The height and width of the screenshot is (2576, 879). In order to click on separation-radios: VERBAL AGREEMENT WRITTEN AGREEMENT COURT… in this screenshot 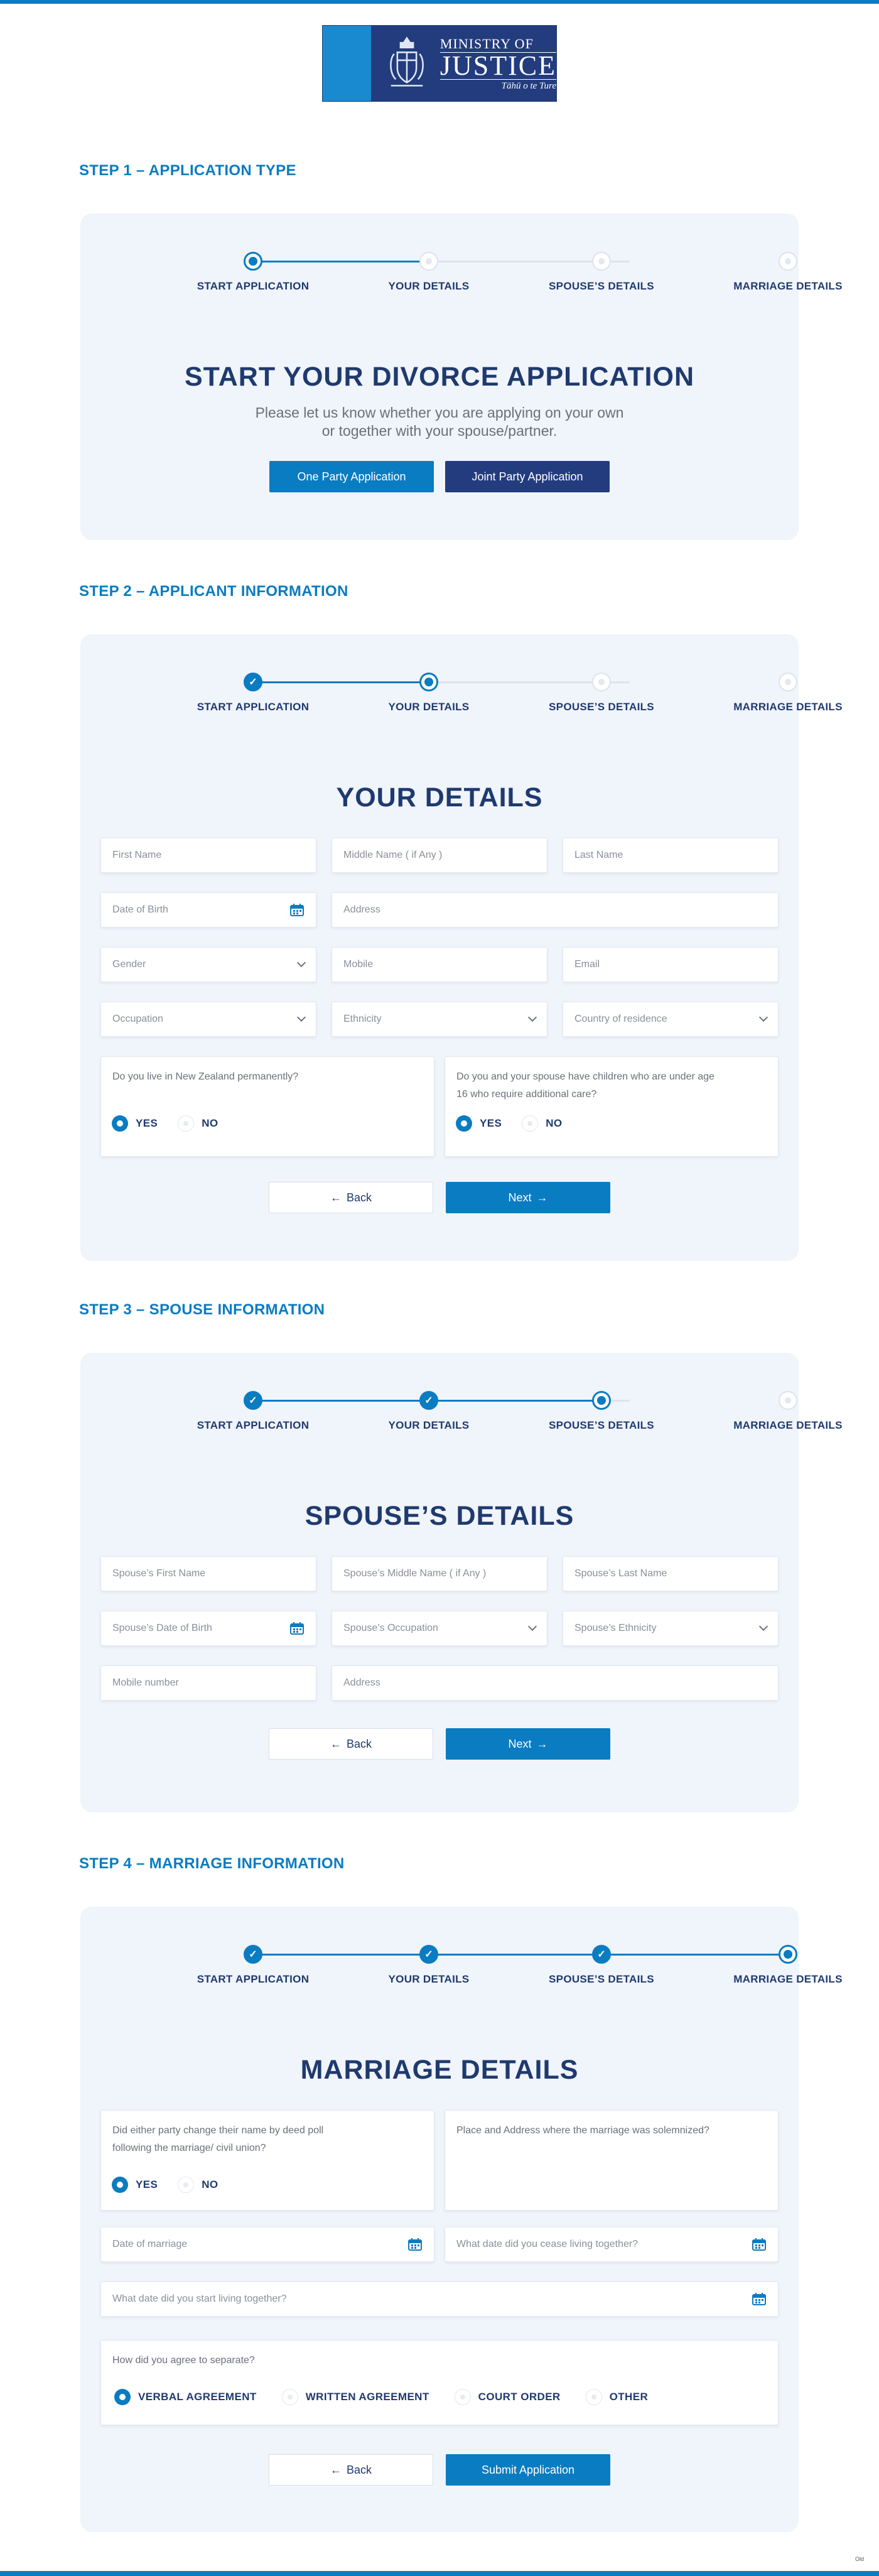, I will do `click(381, 2397)`.